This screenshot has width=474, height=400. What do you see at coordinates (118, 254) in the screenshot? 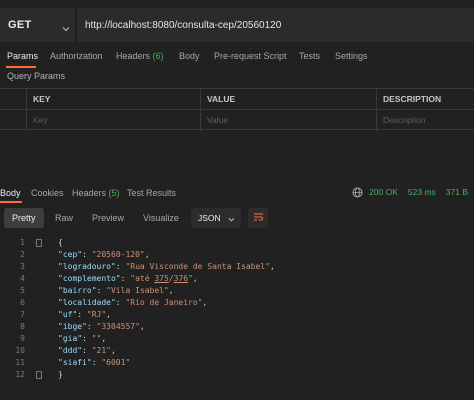
I see `json-value: "20560-120"` at bounding box center [118, 254].